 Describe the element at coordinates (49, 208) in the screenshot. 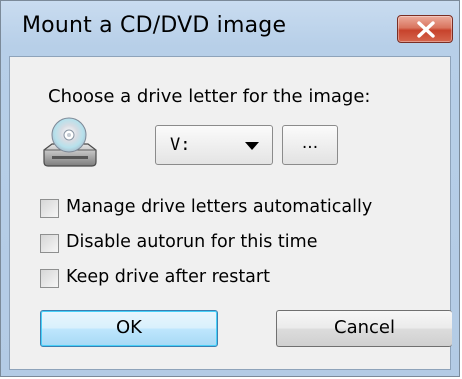

I see `manage-drive-letters-checkbox` at that location.